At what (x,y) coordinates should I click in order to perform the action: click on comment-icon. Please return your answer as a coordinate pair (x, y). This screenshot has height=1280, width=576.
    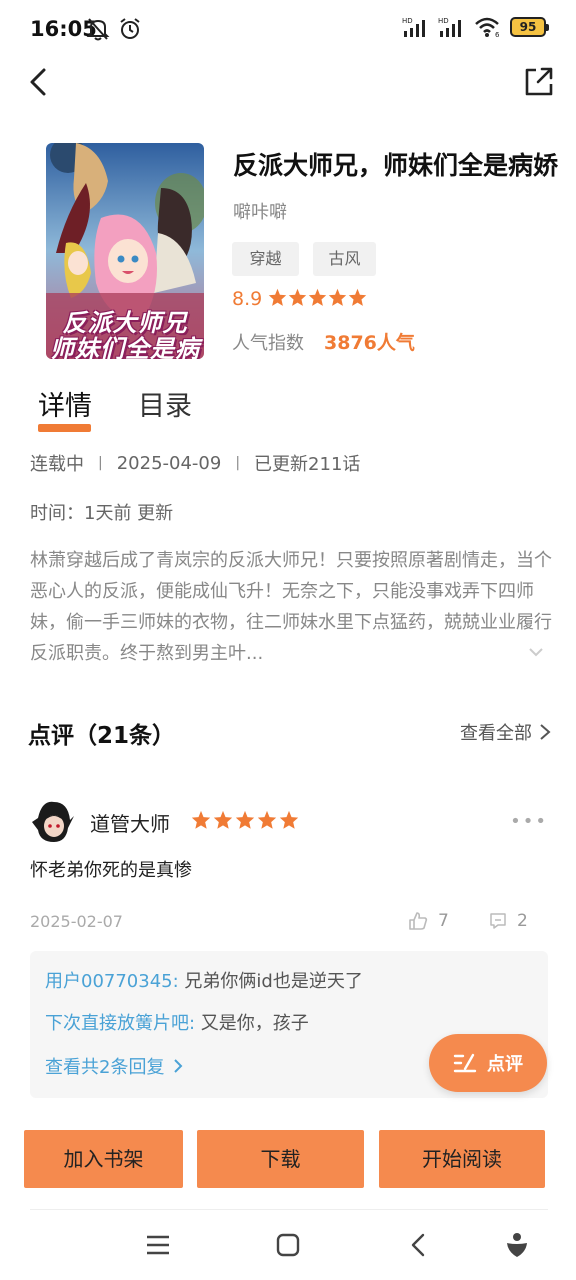
    Looking at the image, I should click on (498, 921).